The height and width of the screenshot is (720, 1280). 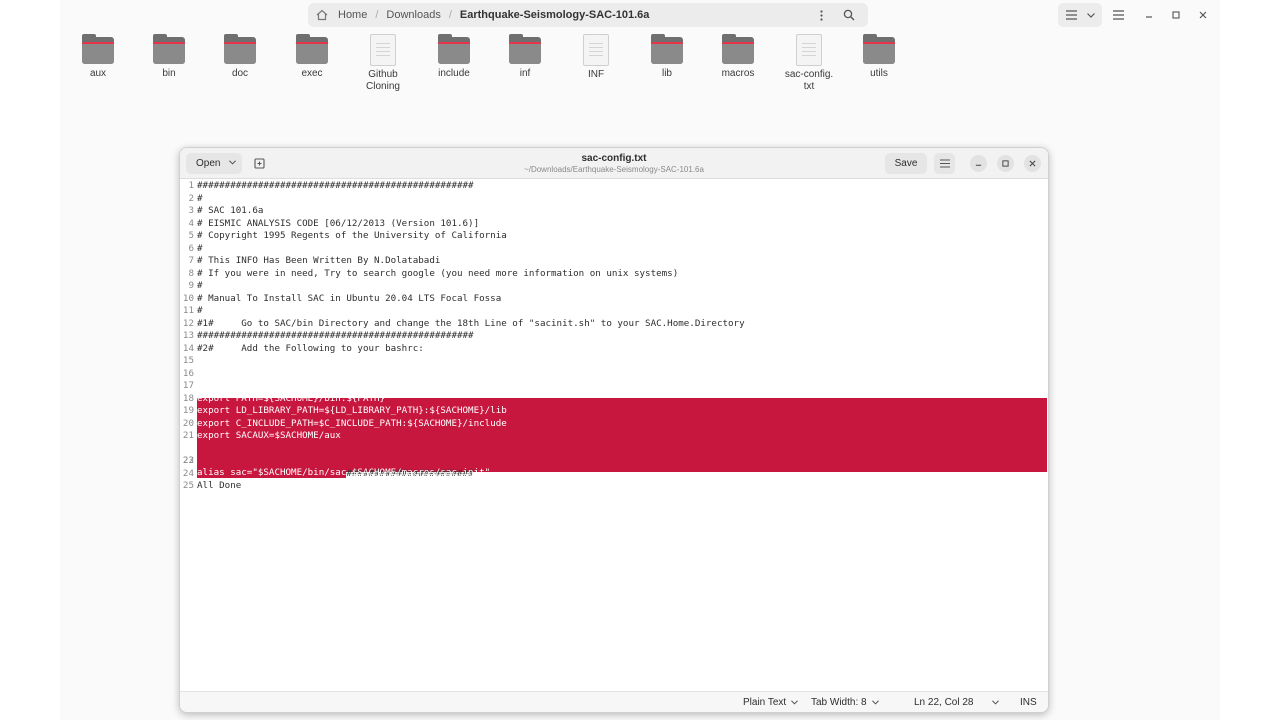 What do you see at coordinates (555, 15) in the screenshot?
I see `breadcrumb-current-folder: Earthquake-Seismology-SAC-101.6a` at bounding box center [555, 15].